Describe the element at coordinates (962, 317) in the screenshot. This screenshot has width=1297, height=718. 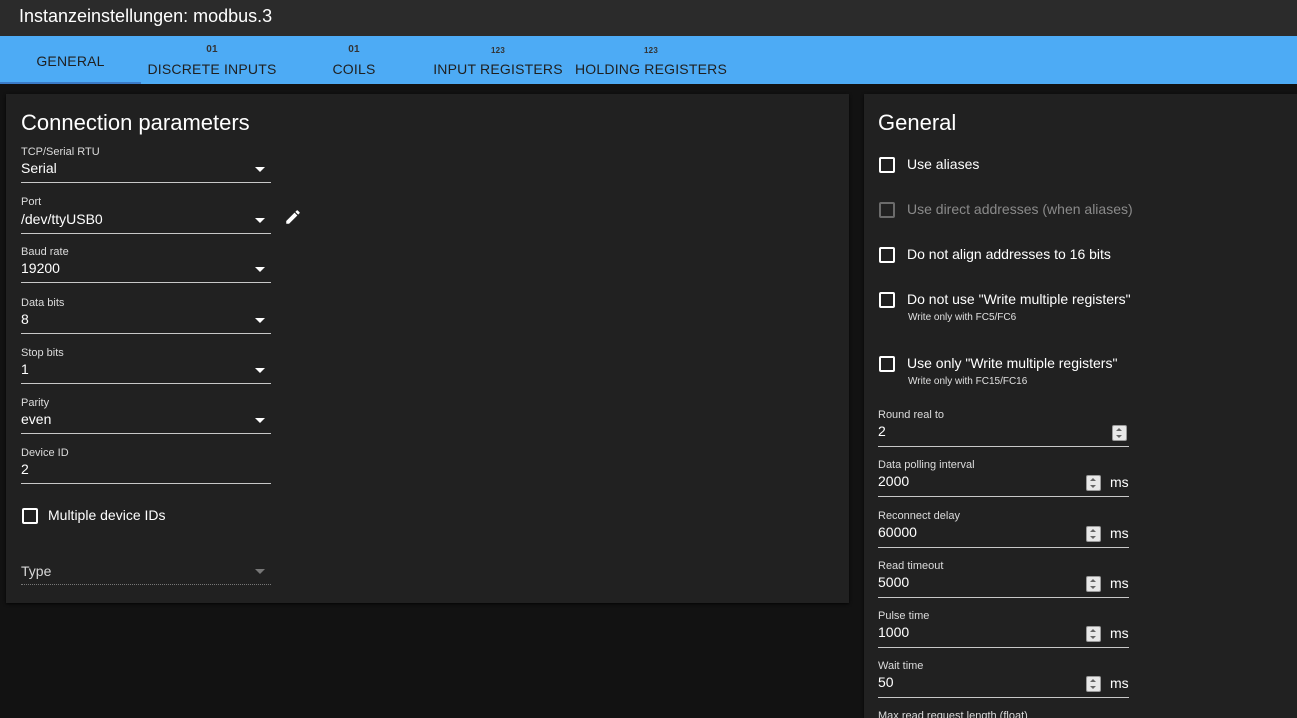
I see `checkbox-hint: Write only with FC5/FC6` at that location.